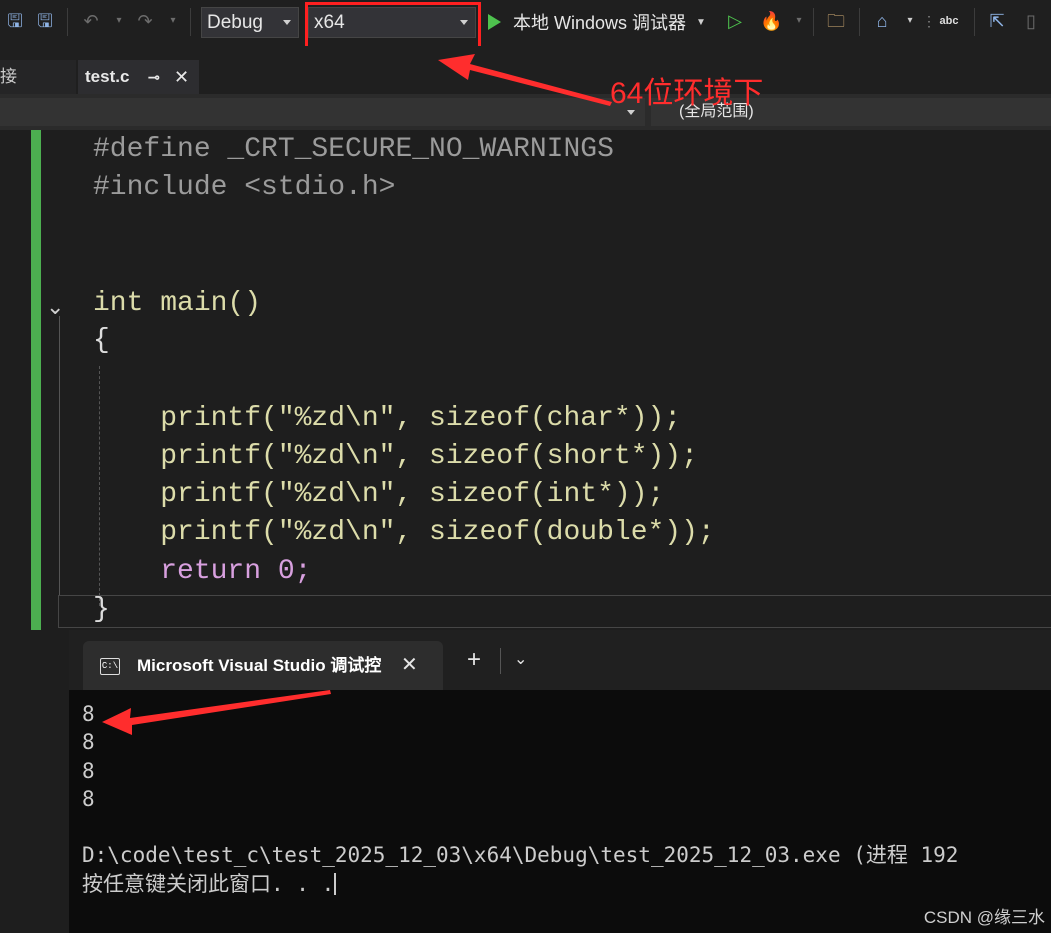 The width and height of the screenshot is (1051, 933). I want to click on undo-dropdown-icon: ▾, so click(119, 21).